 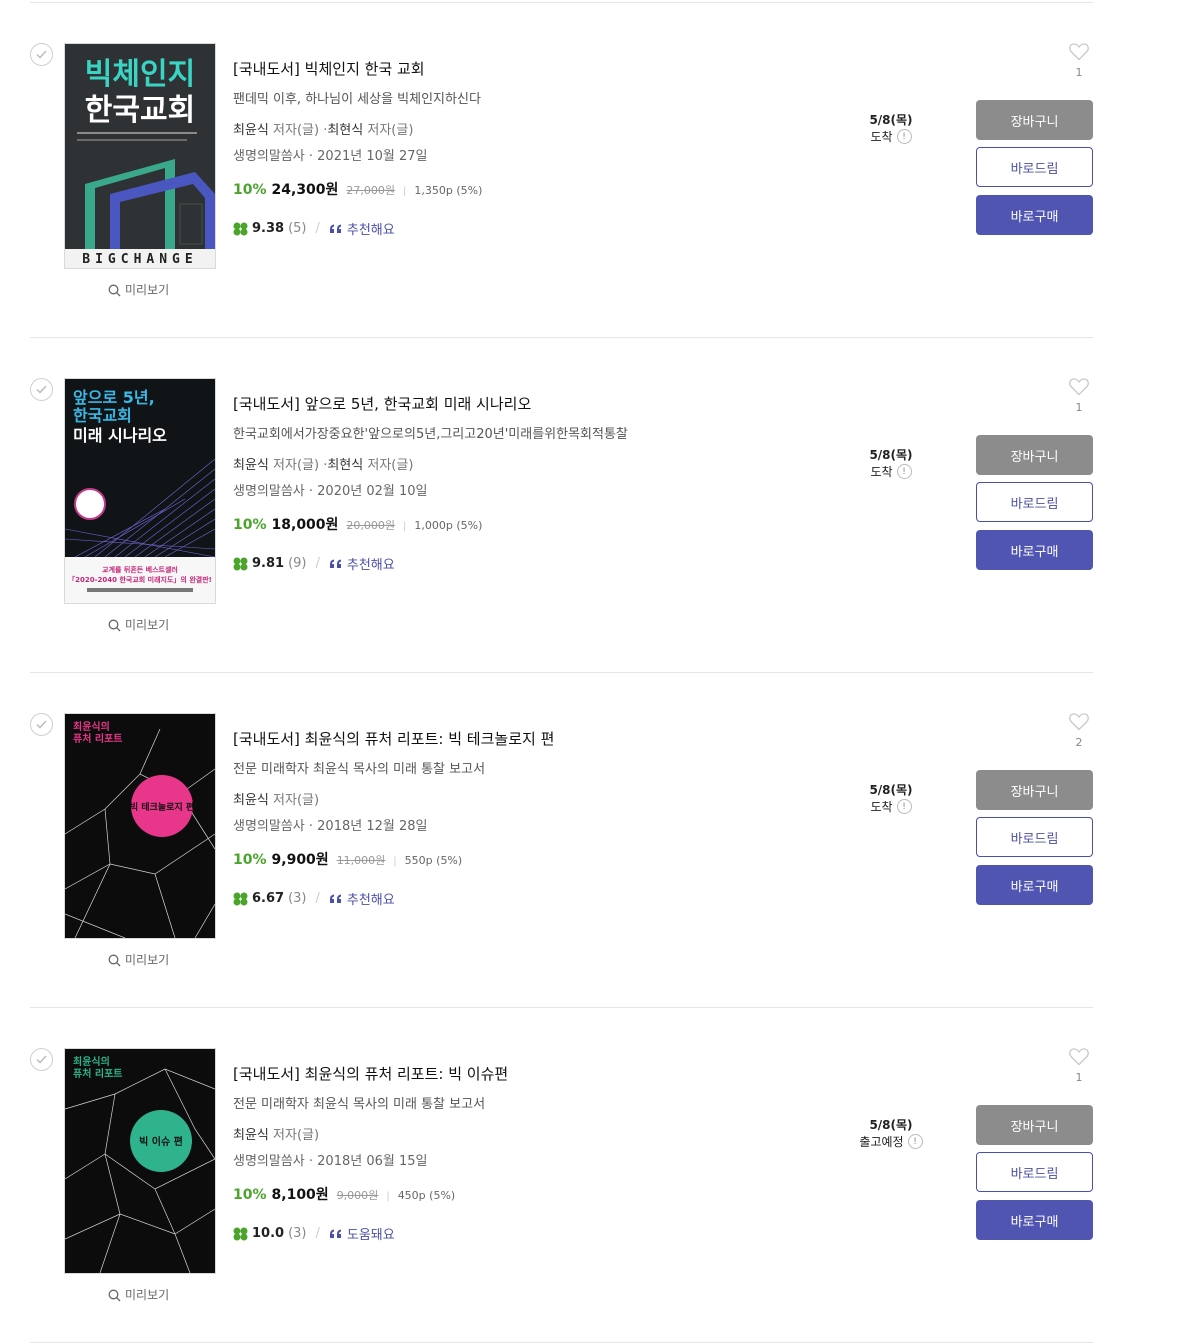 What do you see at coordinates (140, 579) in the screenshot?
I see `cover-band-line2: 「2020-2040 한국교회 미래지도」의 완결판!` at bounding box center [140, 579].